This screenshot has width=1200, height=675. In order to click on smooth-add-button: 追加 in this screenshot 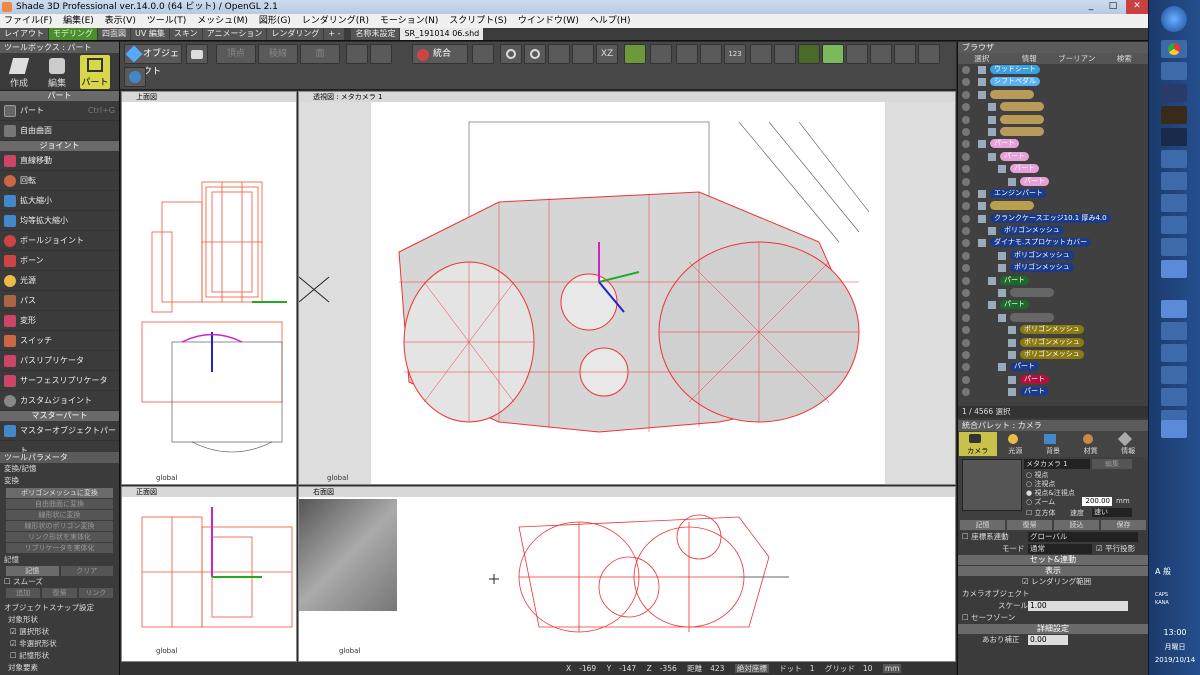, I will do `click(23, 593)`.